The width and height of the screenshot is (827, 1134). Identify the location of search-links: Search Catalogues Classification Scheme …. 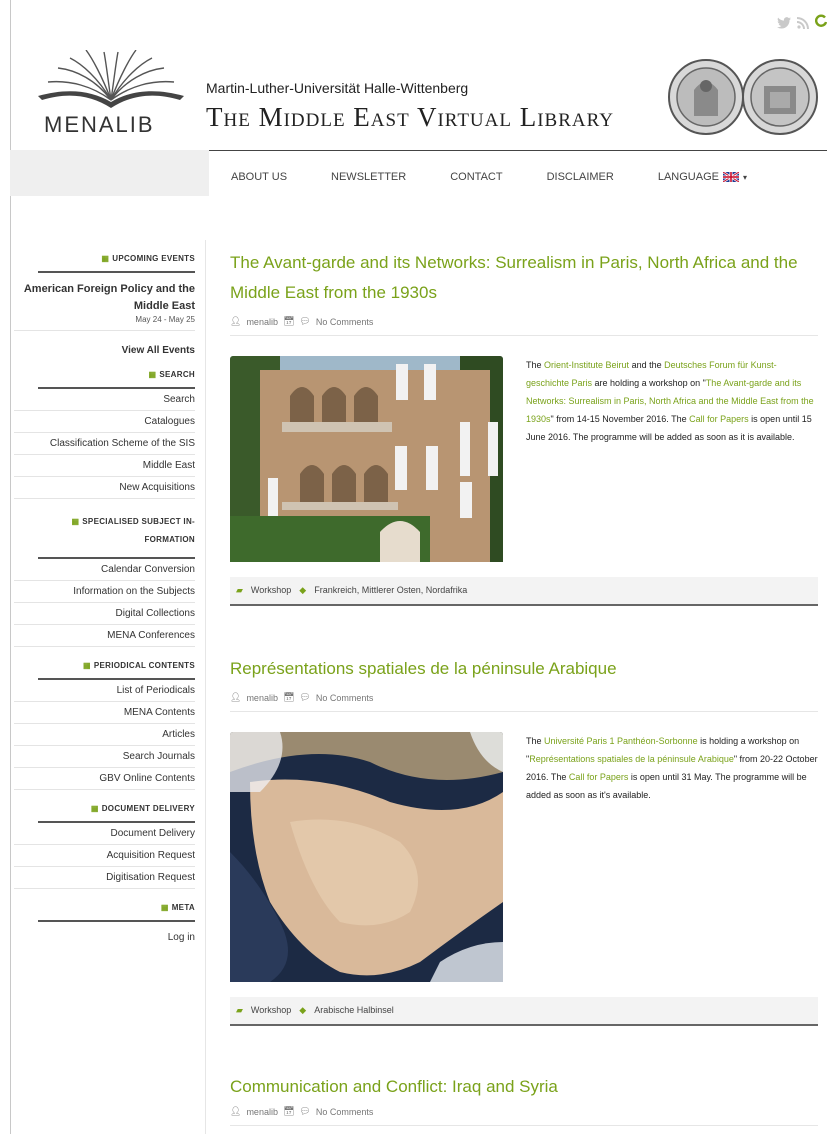
(104, 444).